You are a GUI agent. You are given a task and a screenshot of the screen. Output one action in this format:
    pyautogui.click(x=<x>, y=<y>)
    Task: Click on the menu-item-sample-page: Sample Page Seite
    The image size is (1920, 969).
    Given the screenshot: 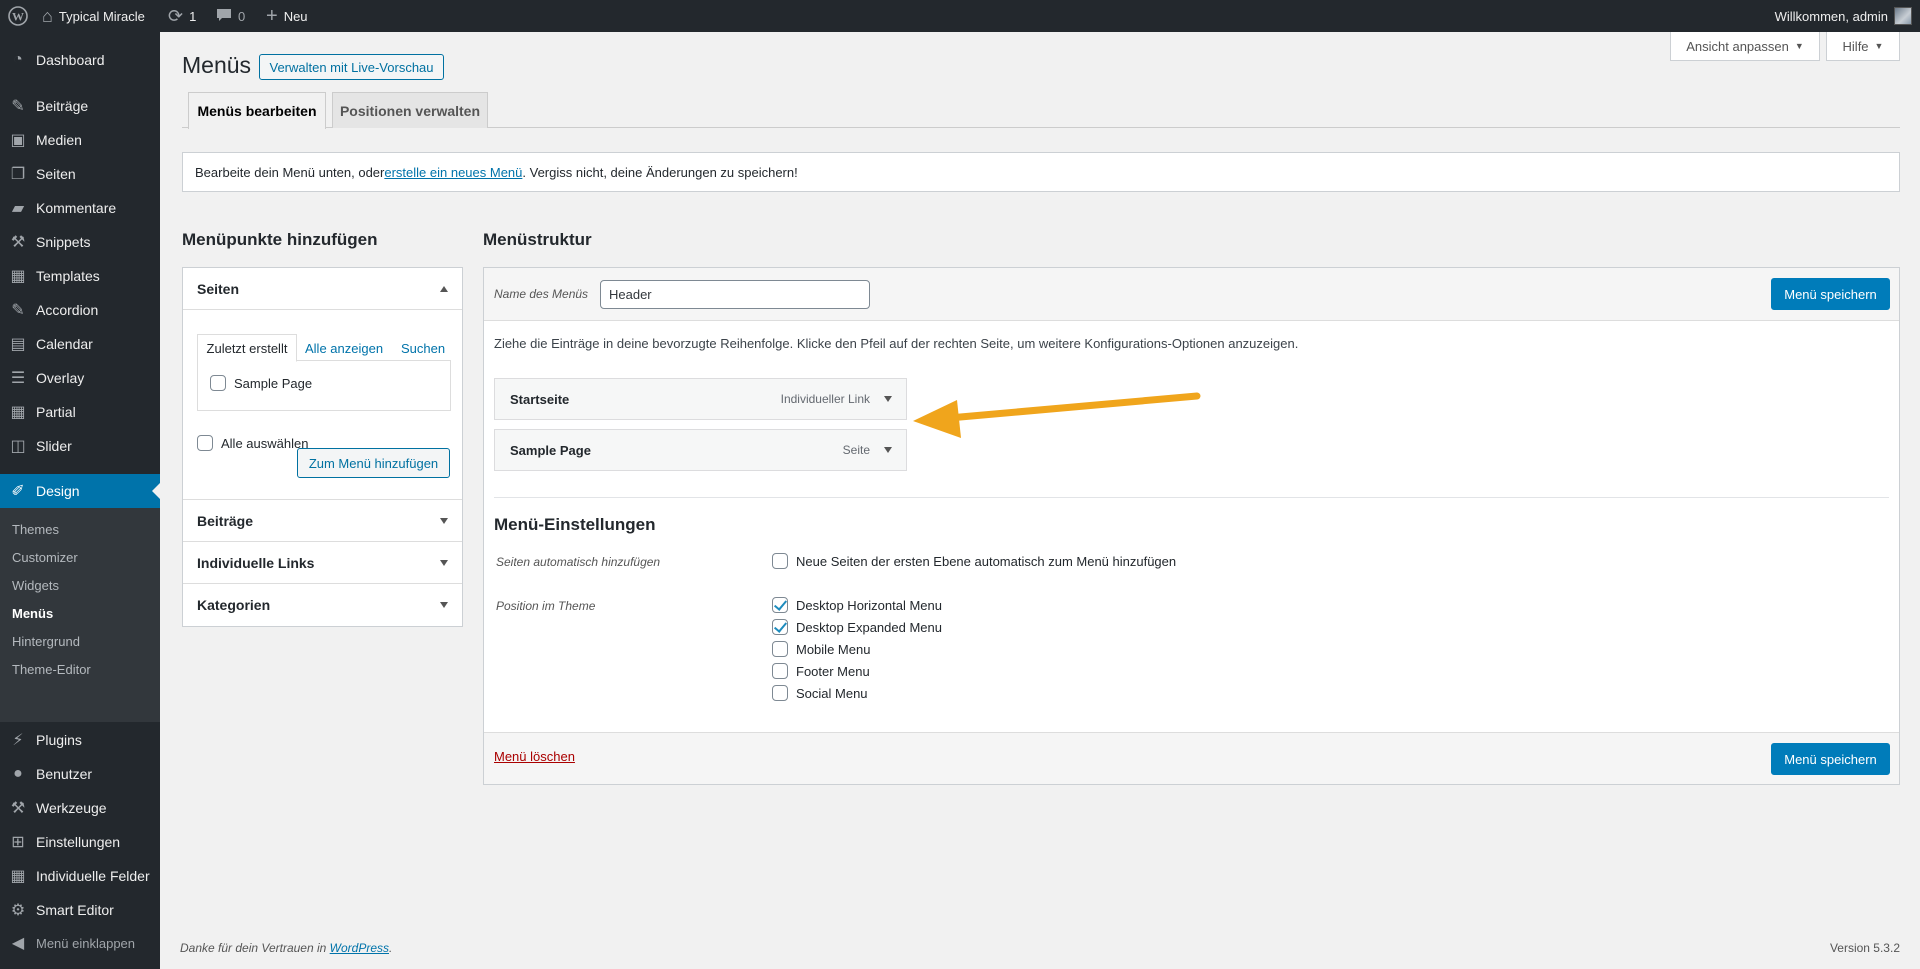 What is the action you would take?
    pyautogui.click(x=700, y=450)
    